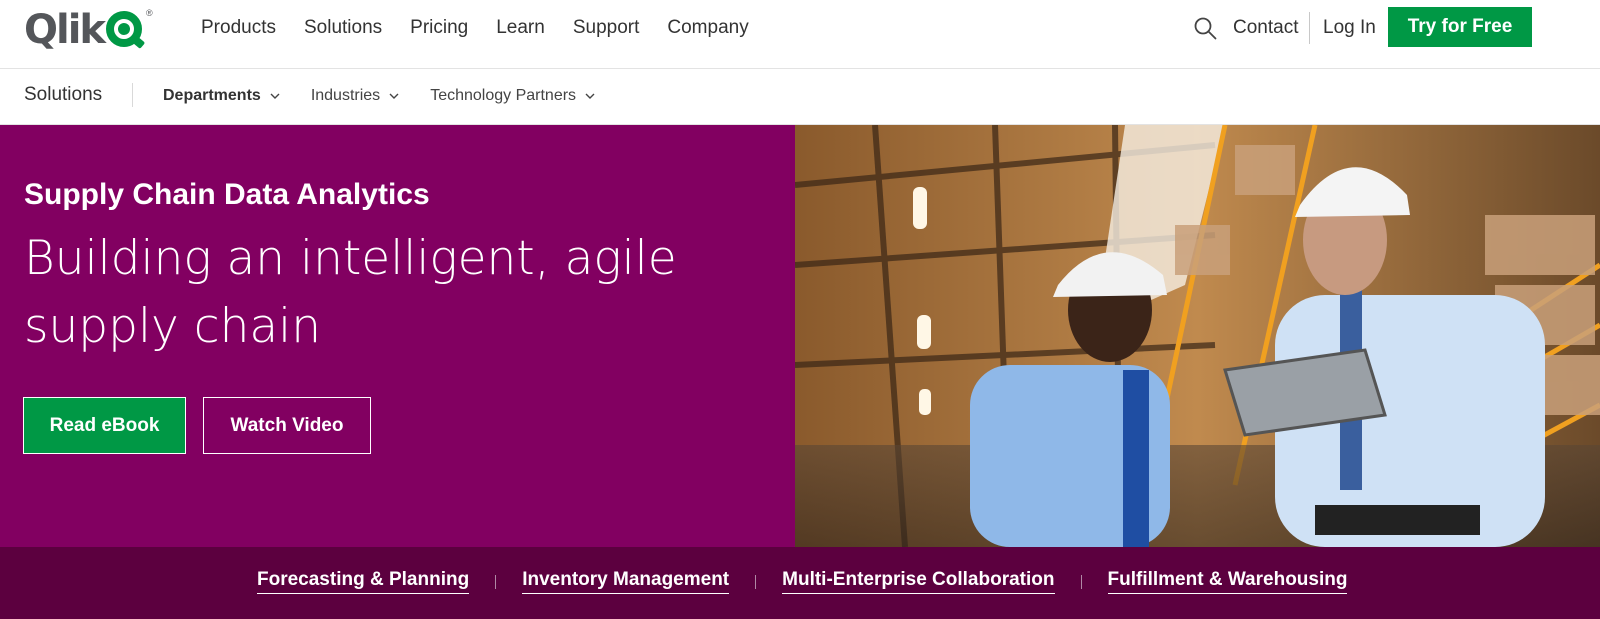 This screenshot has width=1600, height=619. I want to click on subnav-technology-partners: Technology Partners, so click(513, 96).